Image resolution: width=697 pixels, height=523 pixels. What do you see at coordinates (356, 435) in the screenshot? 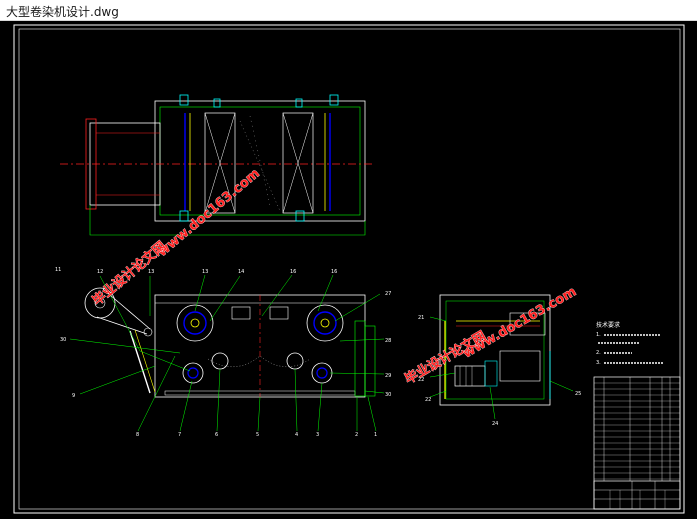
I see `balloon-label: 2` at bounding box center [356, 435].